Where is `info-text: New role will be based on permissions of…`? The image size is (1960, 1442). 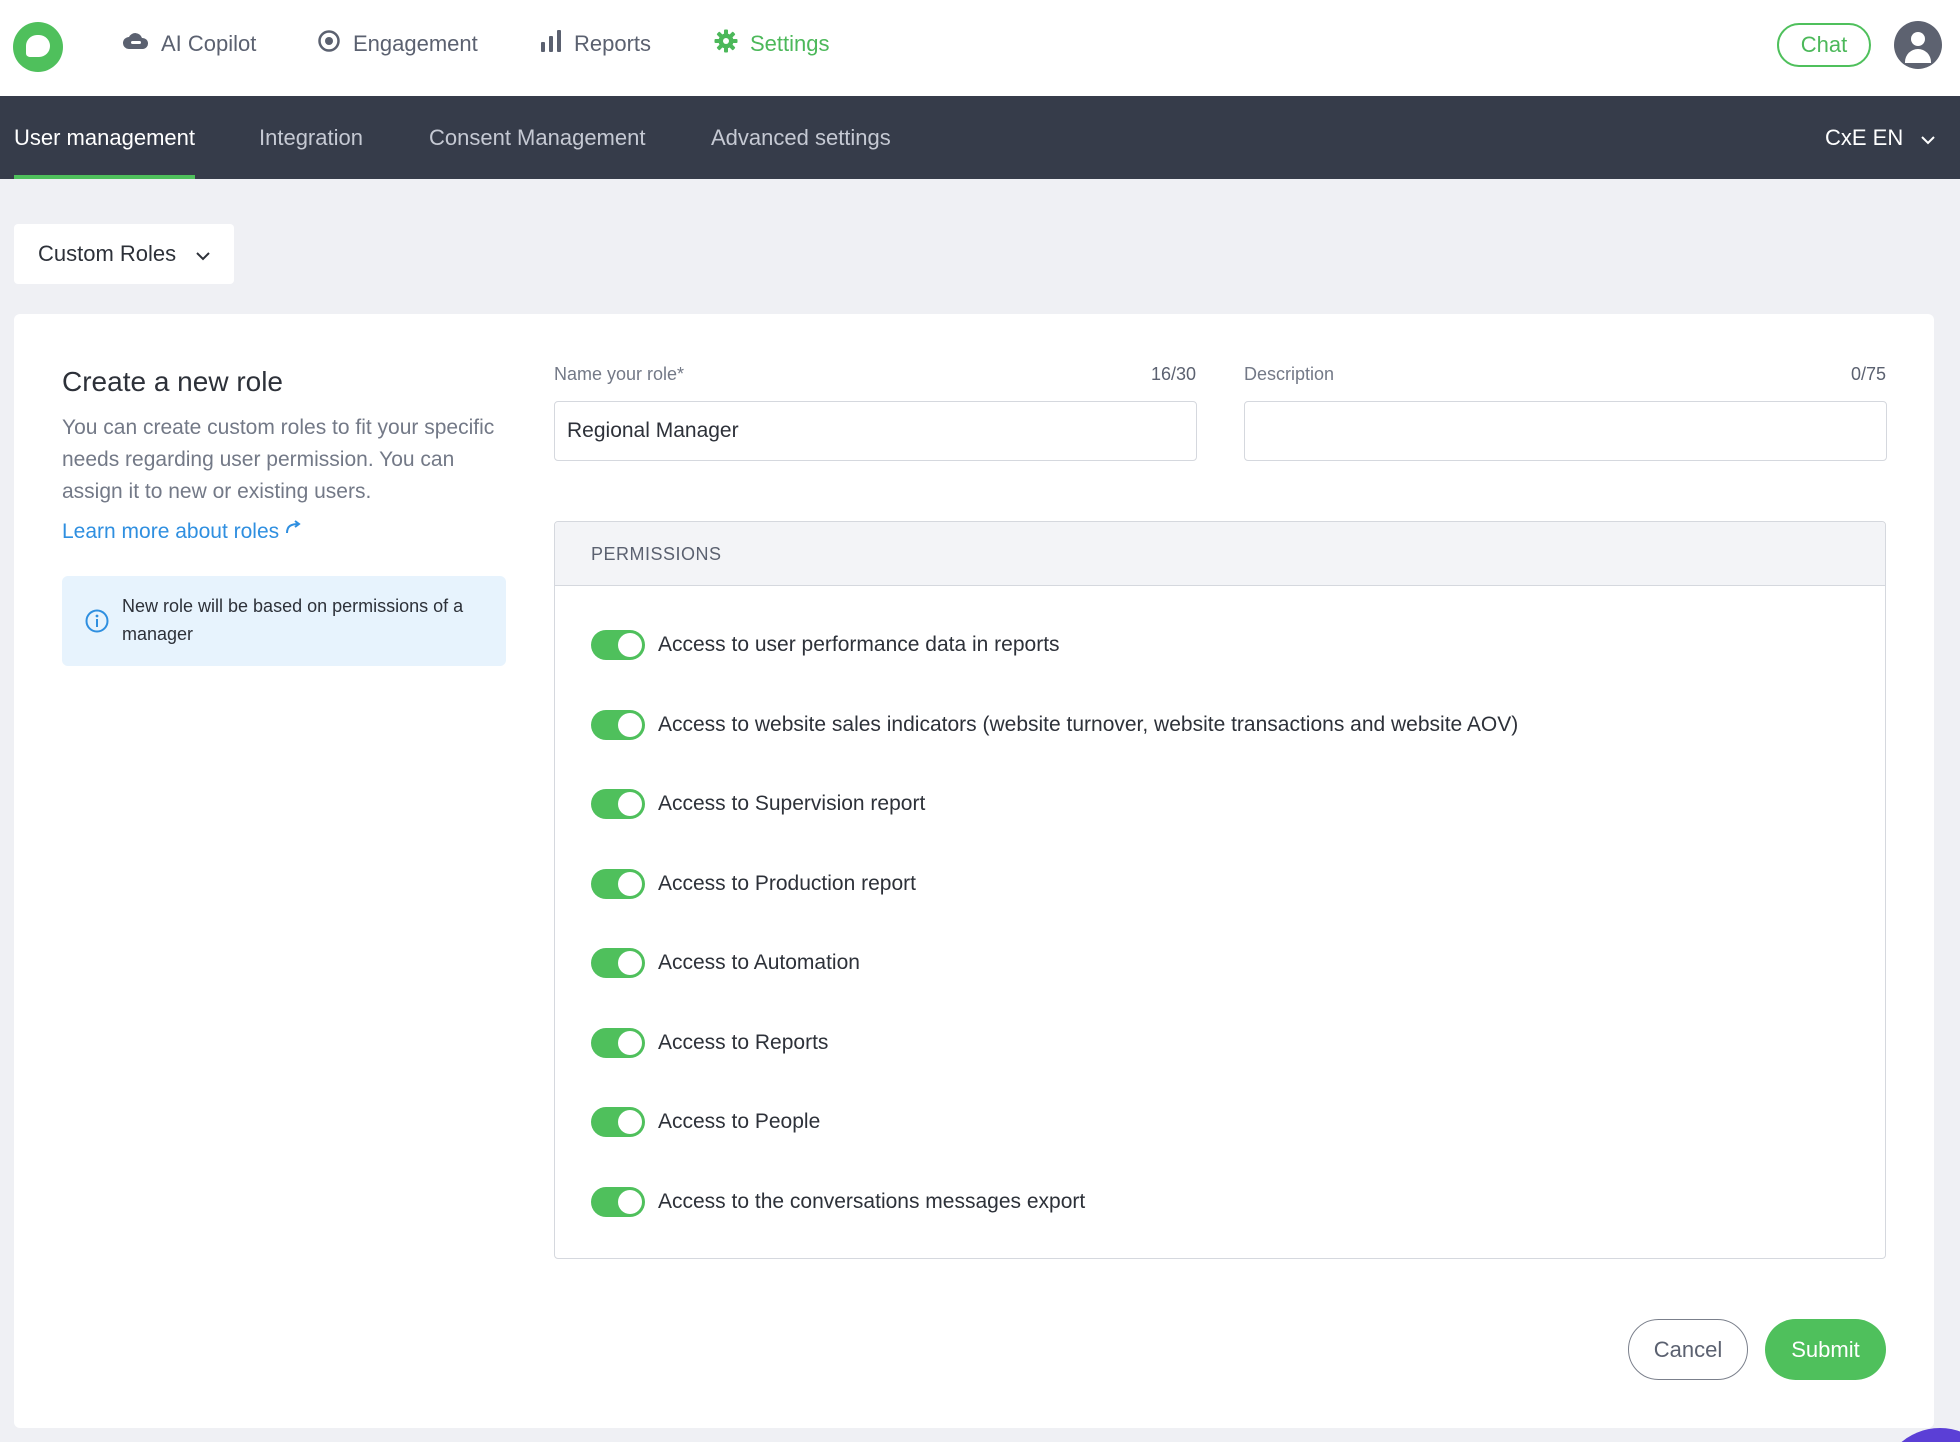
info-text: New role will be based on permissions of… is located at coordinates (293, 620).